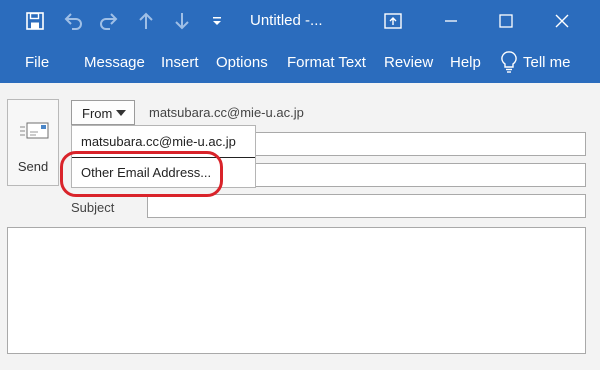 The height and width of the screenshot is (370, 600). Describe the element at coordinates (109, 21) in the screenshot. I see `redo-icon` at that location.